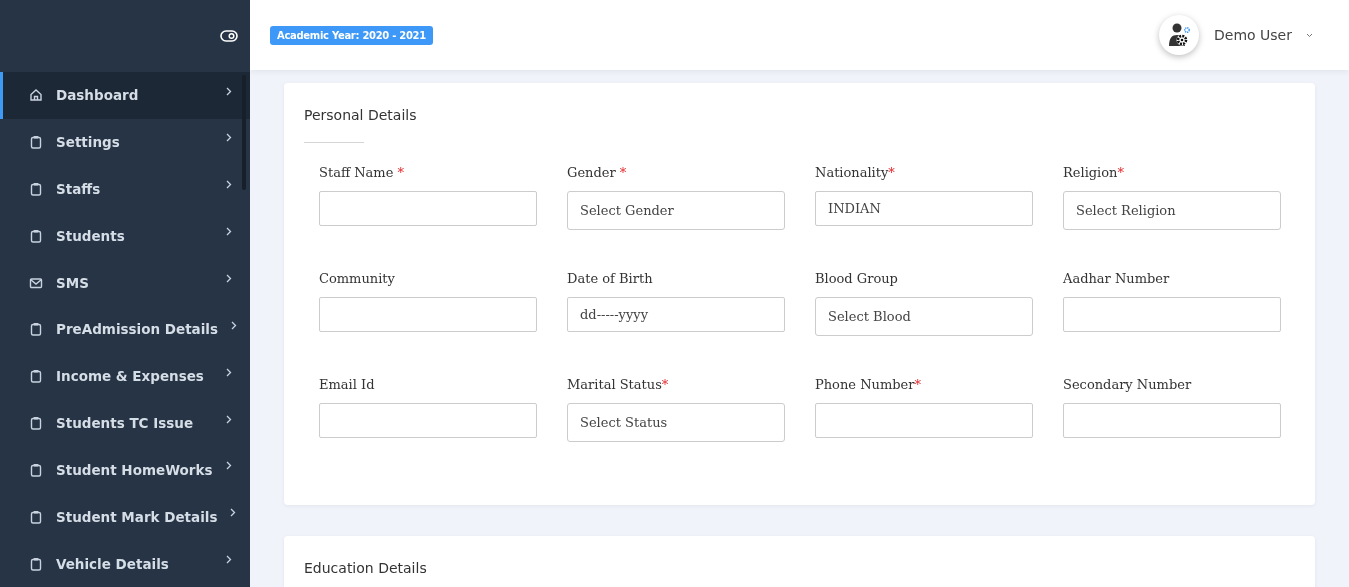  What do you see at coordinates (868, 385) in the screenshot?
I see `field-label: Phone Number*` at bounding box center [868, 385].